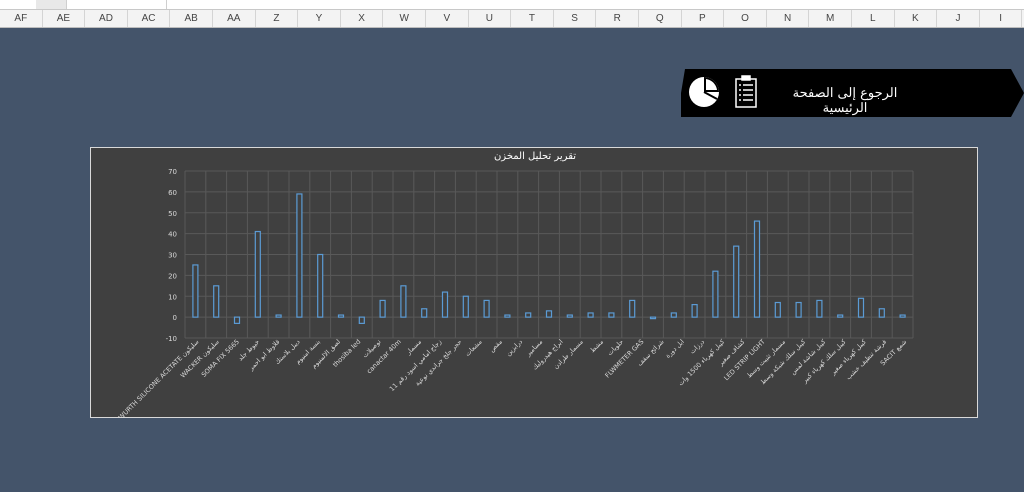  Describe the element at coordinates (319, 18) in the screenshot. I see `column-header-Y: Y` at that location.